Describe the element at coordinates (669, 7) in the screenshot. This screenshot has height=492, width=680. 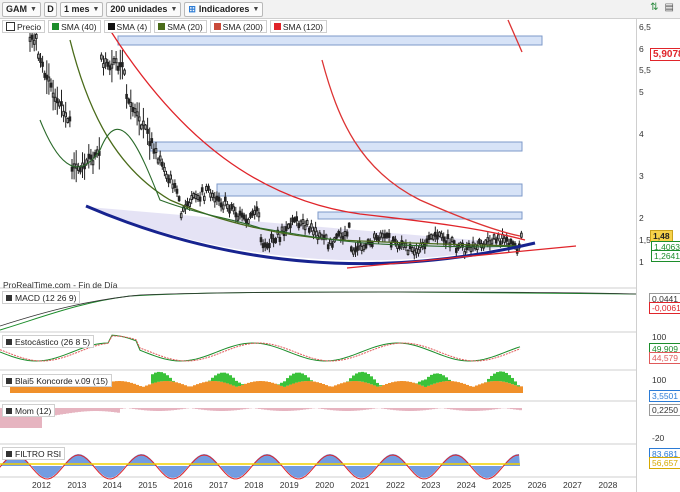
I see `settings-icon: ▤` at that location.